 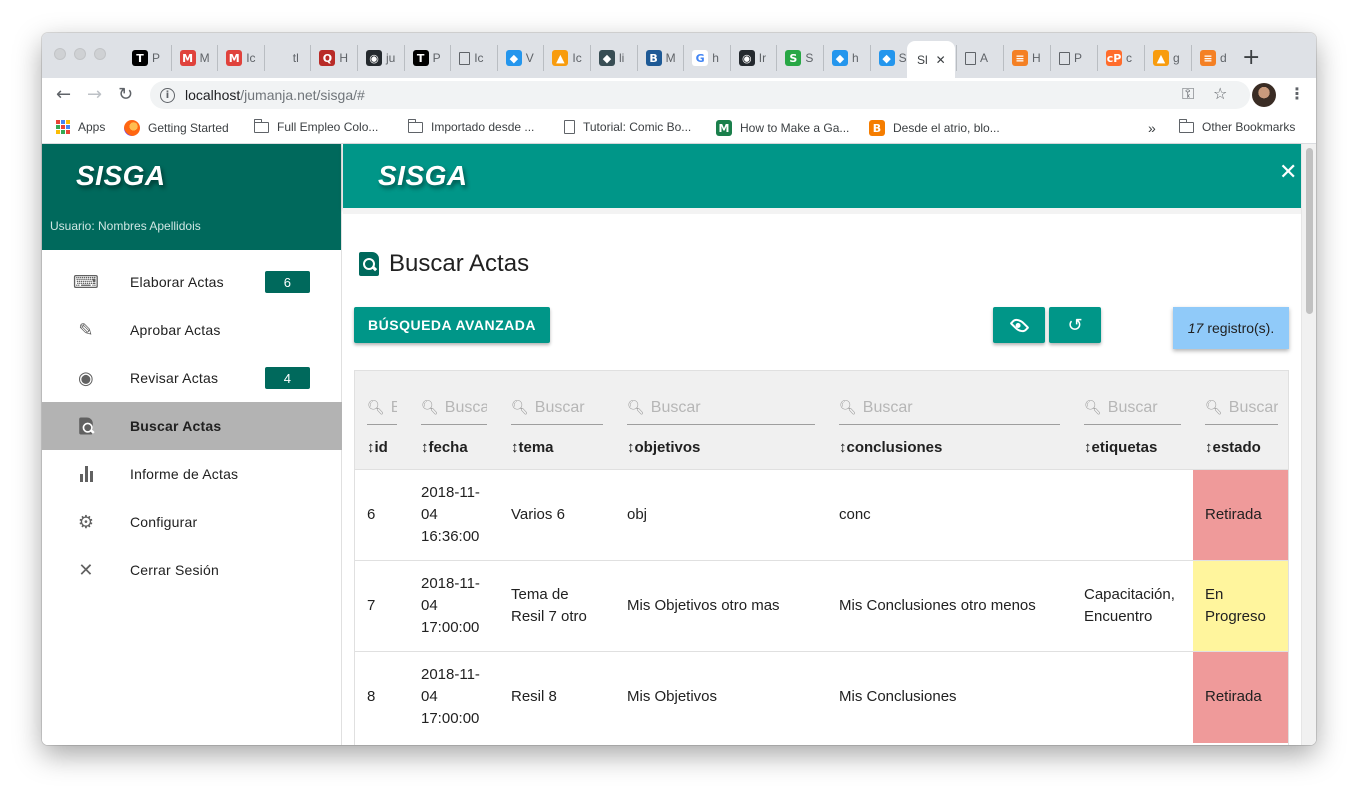 I want to click on close-tab-icon: ✕, so click(x=941, y=60).